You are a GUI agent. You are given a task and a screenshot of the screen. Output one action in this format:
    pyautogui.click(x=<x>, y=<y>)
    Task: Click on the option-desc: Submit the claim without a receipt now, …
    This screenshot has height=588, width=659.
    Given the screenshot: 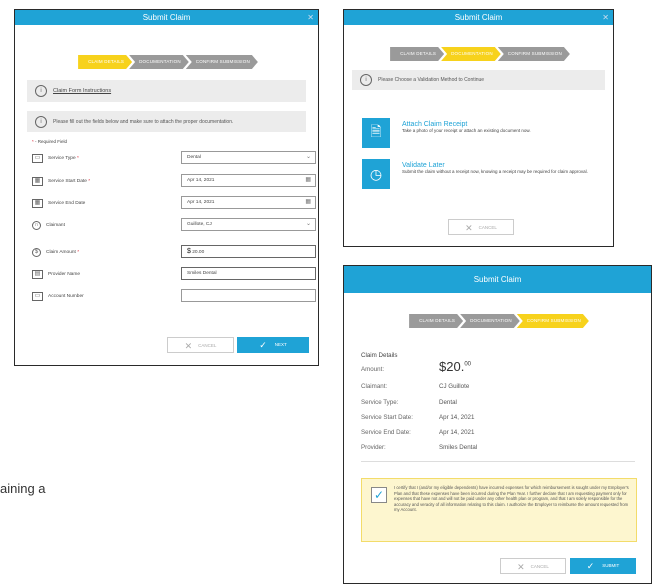 What is the action you would take?
    pyautogui.click(x=495, y=171)
    